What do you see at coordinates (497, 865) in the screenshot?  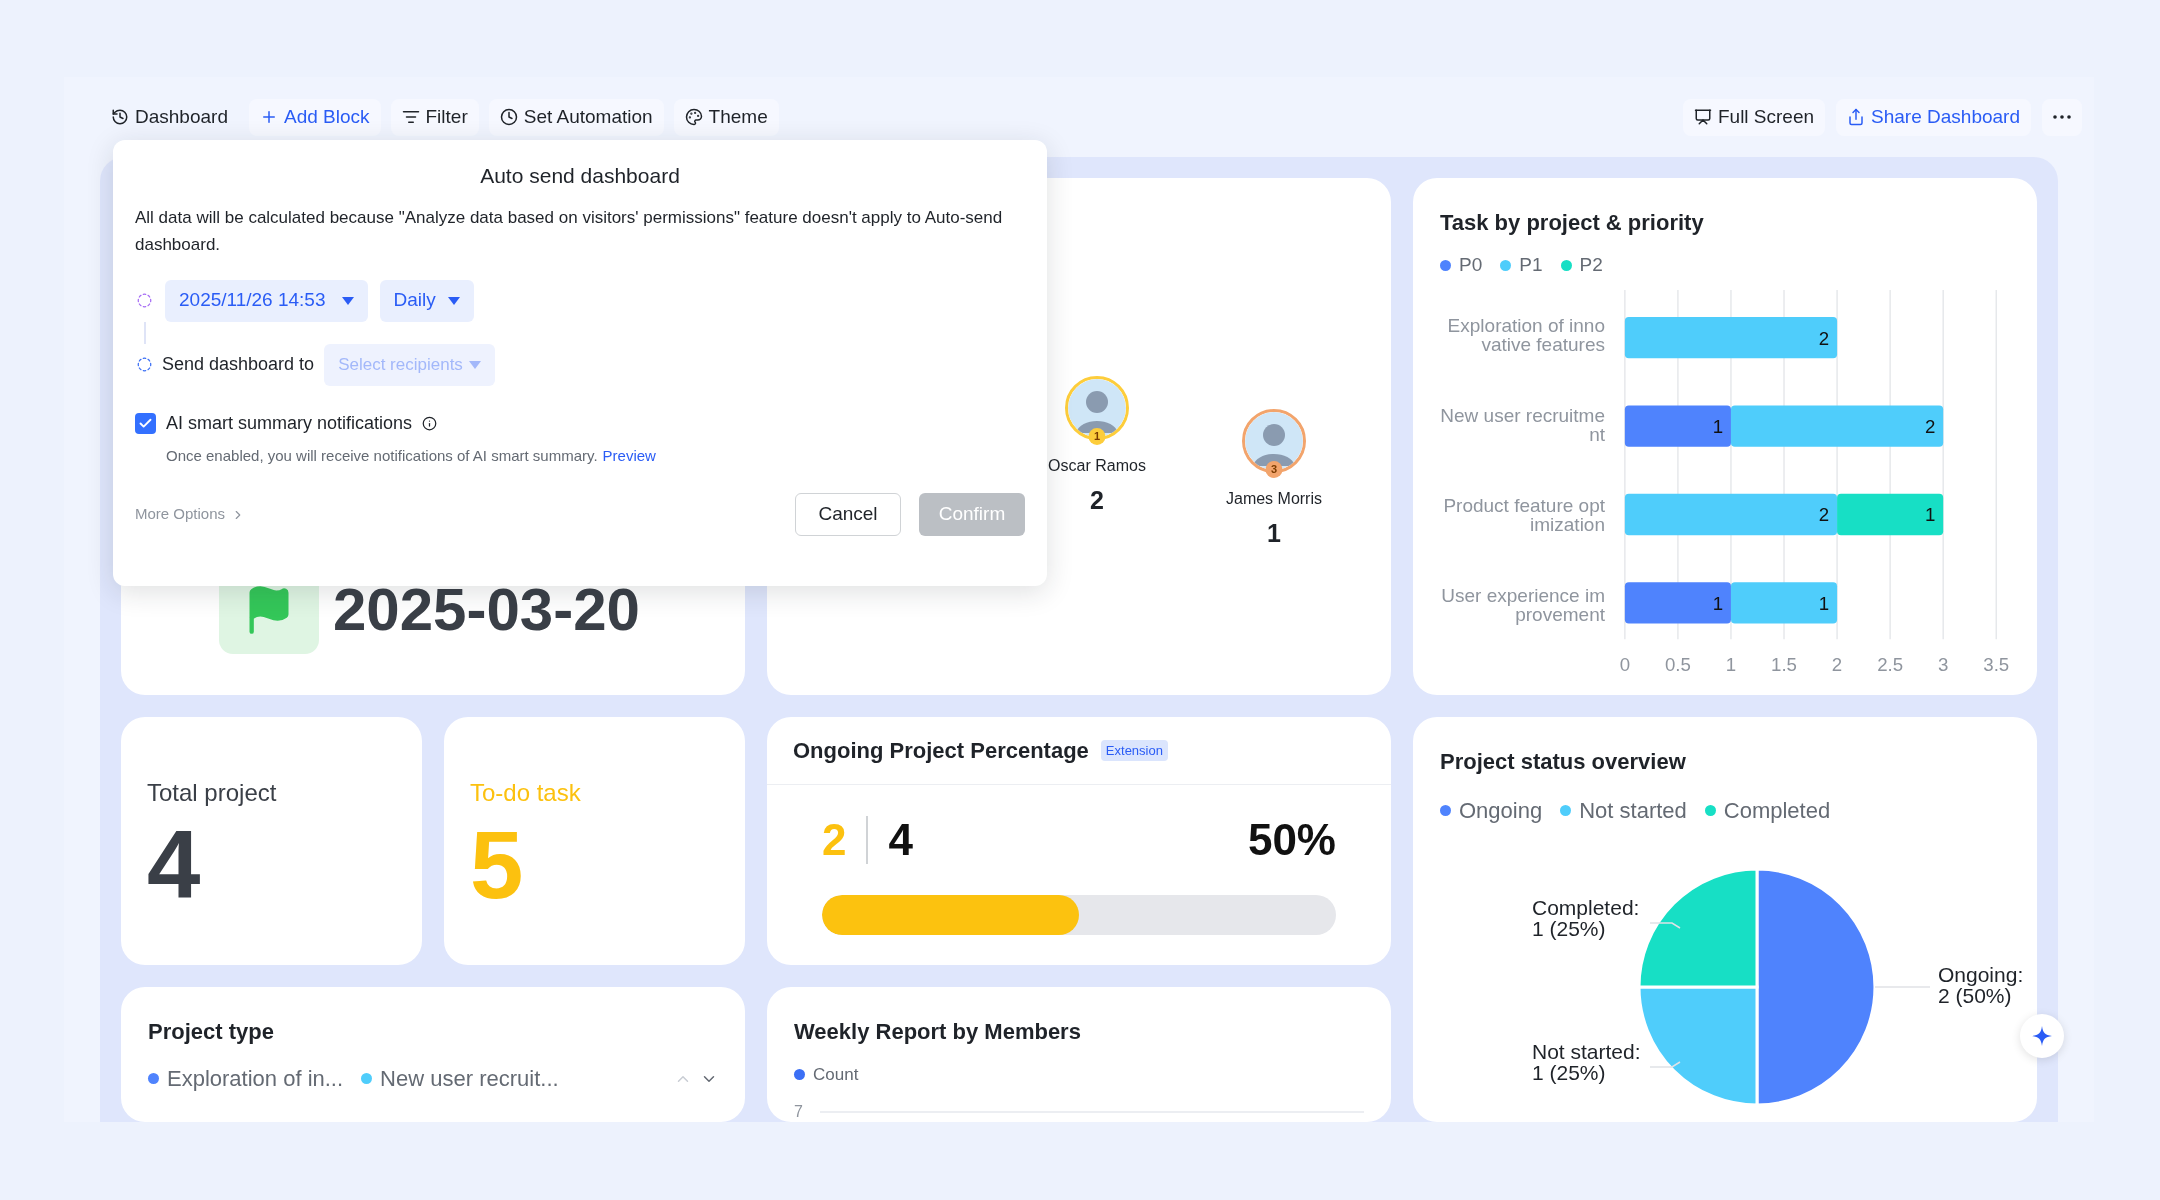 I see `stat-value: 5` at bounding box center [497, 865].